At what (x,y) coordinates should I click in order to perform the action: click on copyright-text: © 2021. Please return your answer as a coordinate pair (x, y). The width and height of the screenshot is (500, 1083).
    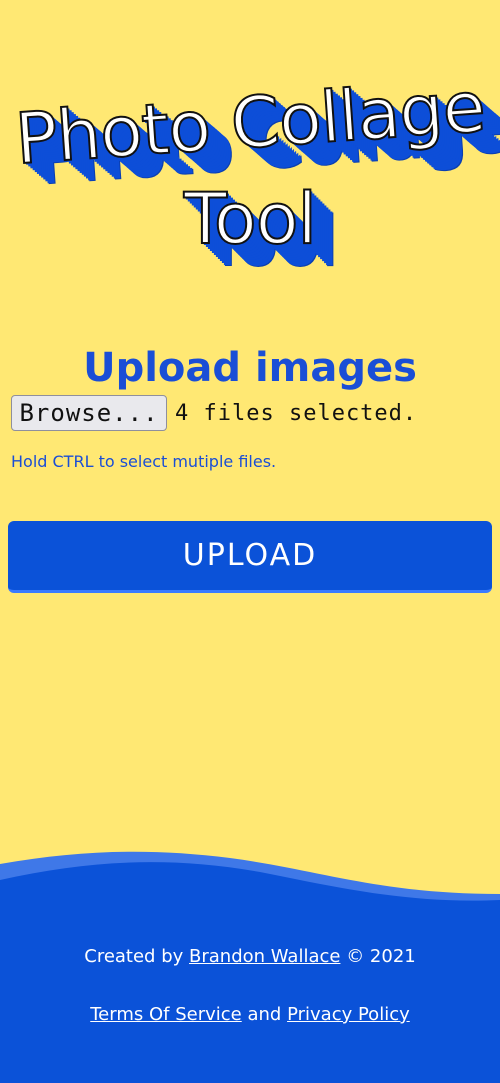
    Looking at the image, I should click on (381, 956).